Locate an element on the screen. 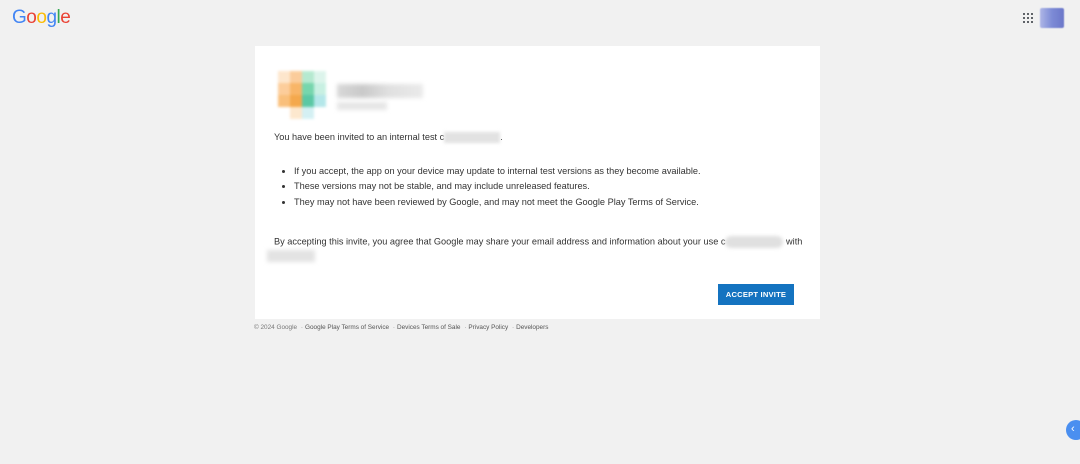 Image resolution: width=1080 pixels, height=464 pixels. footer-link-play-terms: Google Play Terms of Service is located at coordinates (347, 327).